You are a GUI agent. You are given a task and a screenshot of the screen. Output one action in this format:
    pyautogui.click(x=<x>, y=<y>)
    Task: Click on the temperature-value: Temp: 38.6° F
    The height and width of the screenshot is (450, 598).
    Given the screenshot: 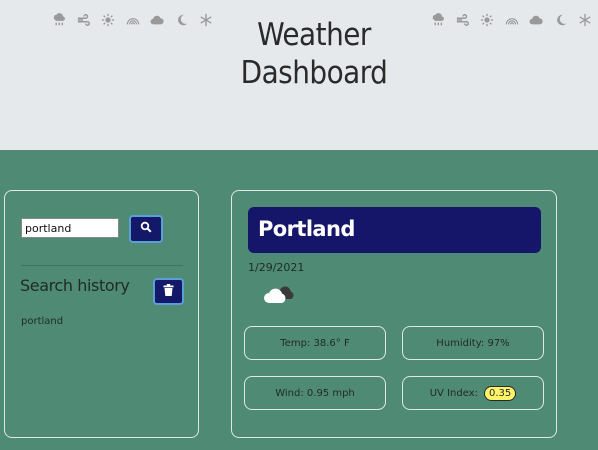 What is the action you would take?
    pyautogui.click(x=315, y=343)
    